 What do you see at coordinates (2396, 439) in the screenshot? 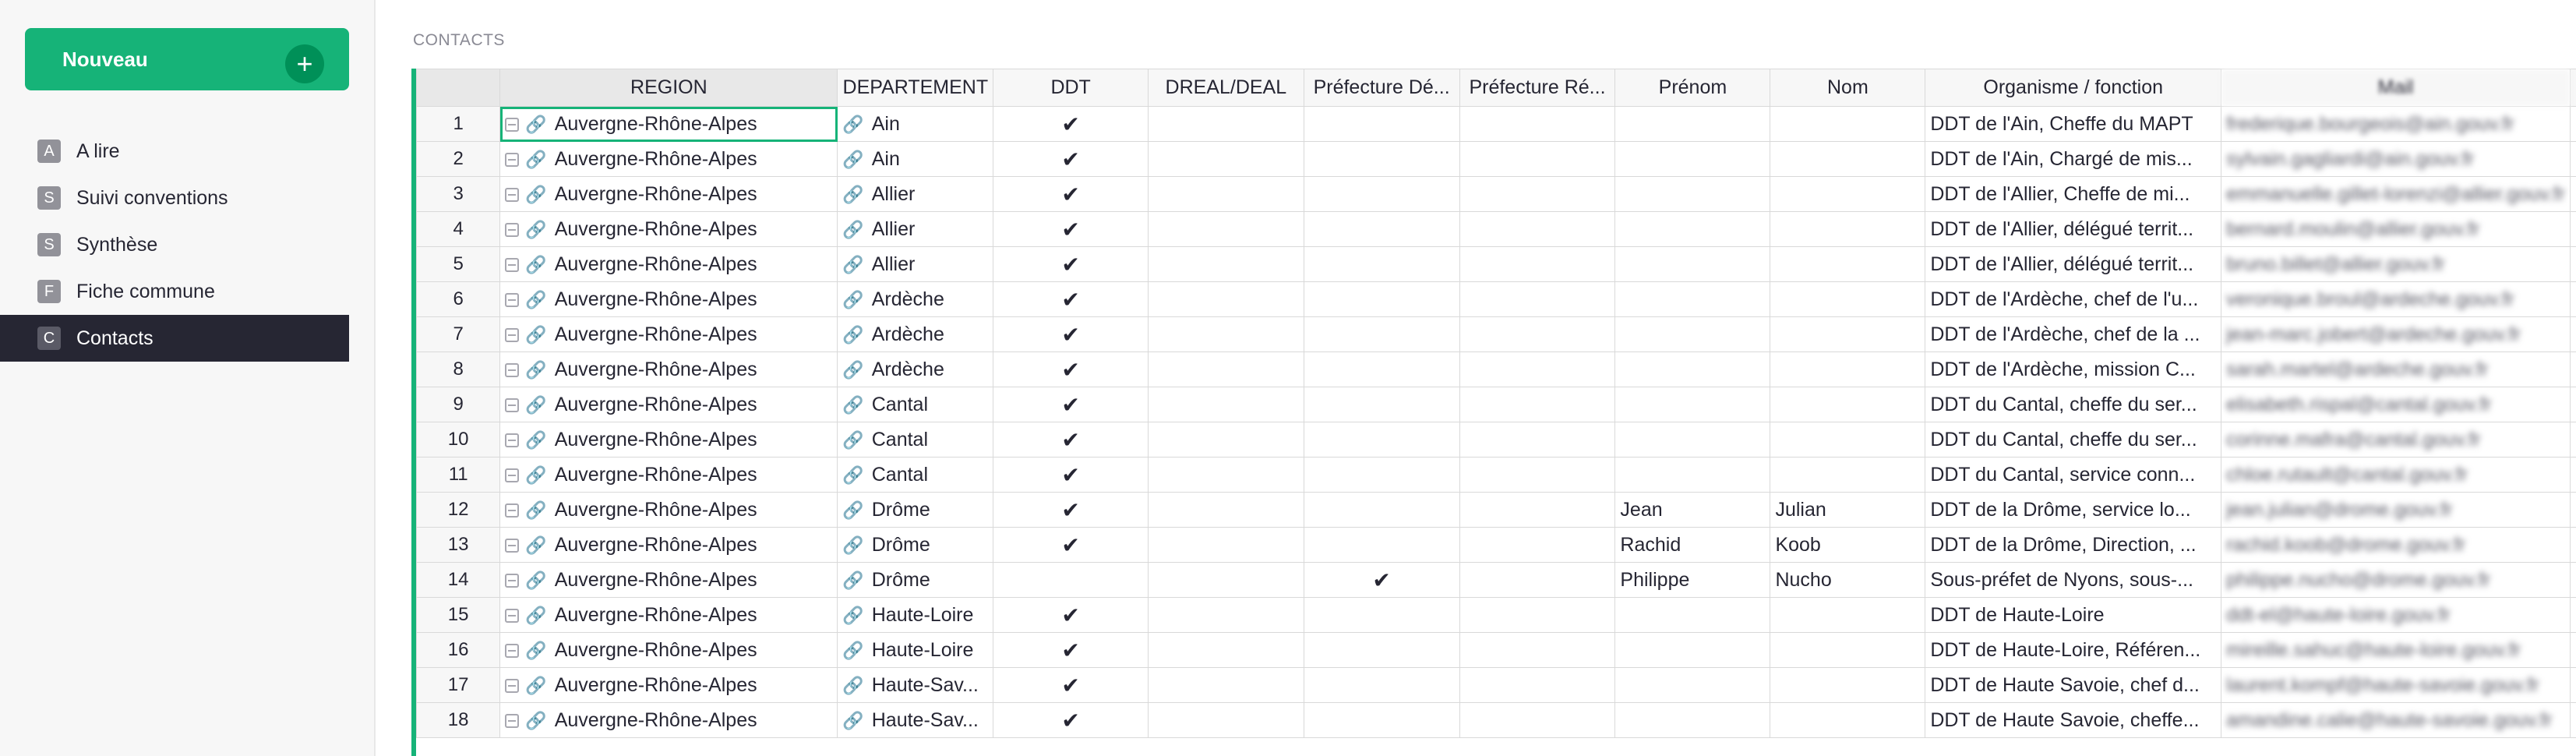
I see `mail-cell: corinne.mafra@cantal.gouv.fr` at bounding box center [2396, 439].